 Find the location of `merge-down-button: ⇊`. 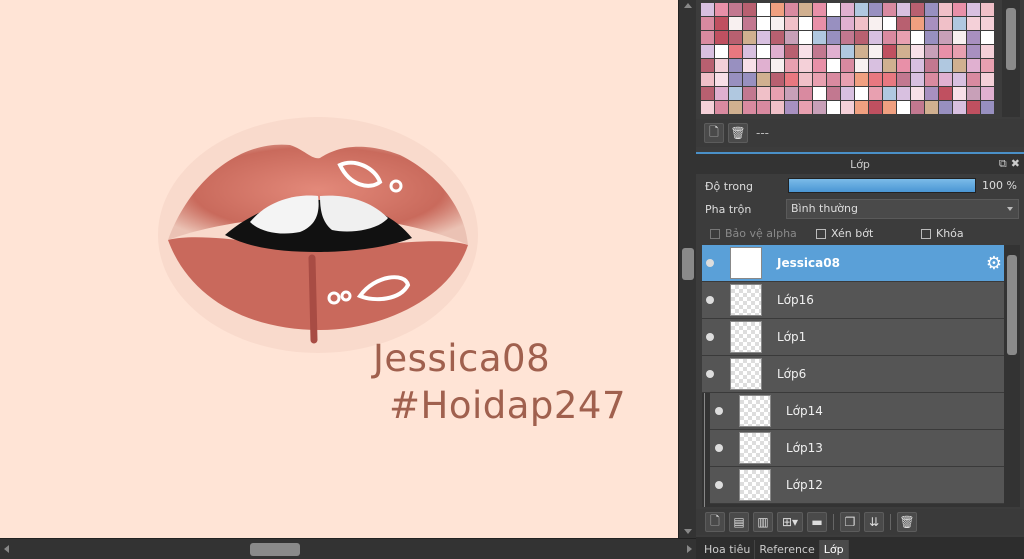

merge-down-button: ⇊ is located at coordinates (874, 522).